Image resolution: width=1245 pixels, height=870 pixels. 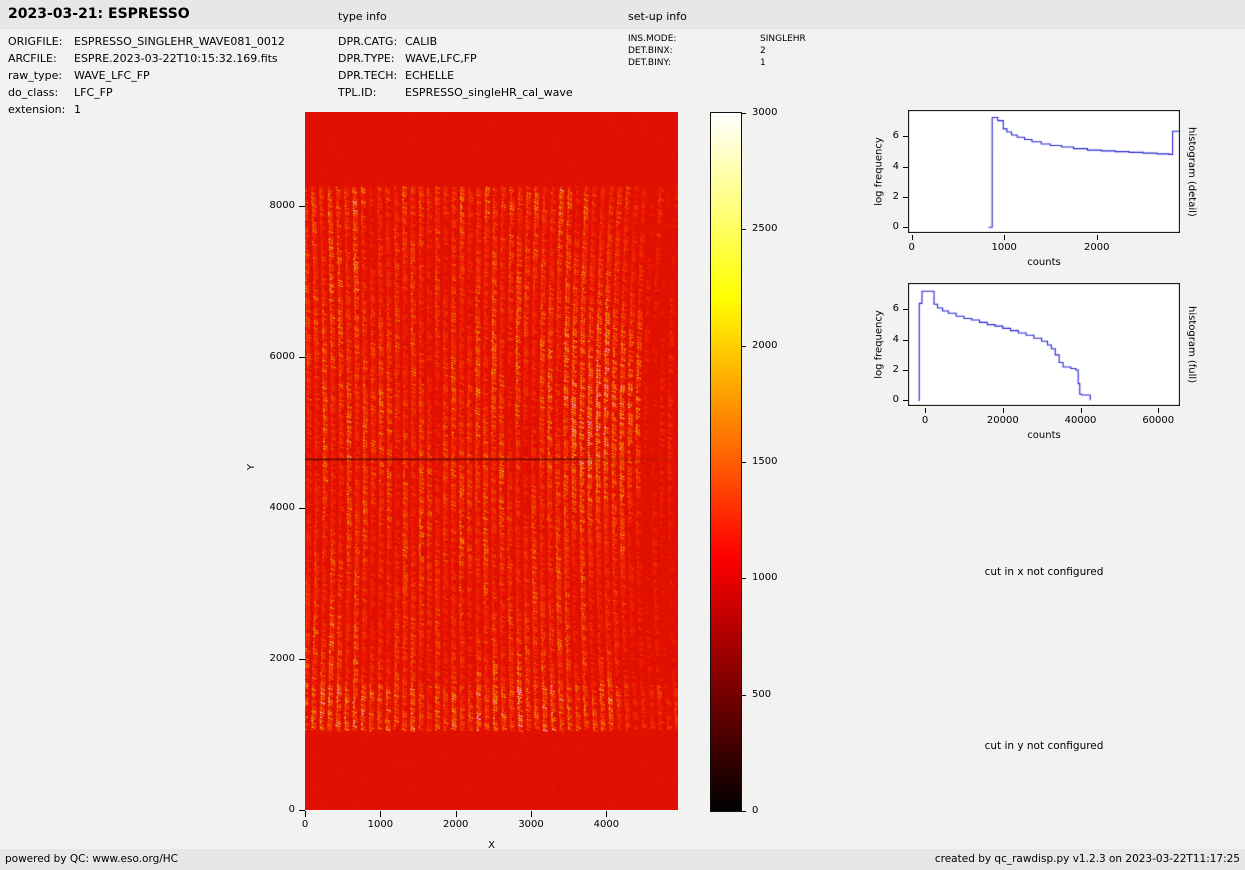 What do you see at coordinates (251, 467) in the screenshot?
I see `main-y-axis-label: Y` at bounding box center [251, 467].